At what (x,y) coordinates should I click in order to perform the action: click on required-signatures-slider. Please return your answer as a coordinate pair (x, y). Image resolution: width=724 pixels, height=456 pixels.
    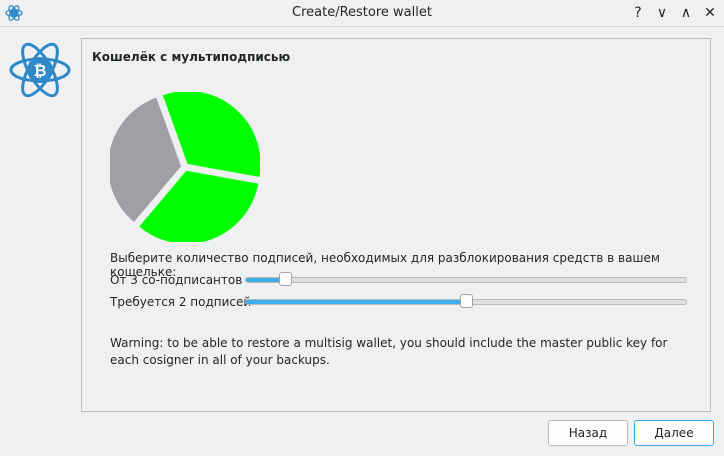
    Looking at the image, I should click on (466, 301).